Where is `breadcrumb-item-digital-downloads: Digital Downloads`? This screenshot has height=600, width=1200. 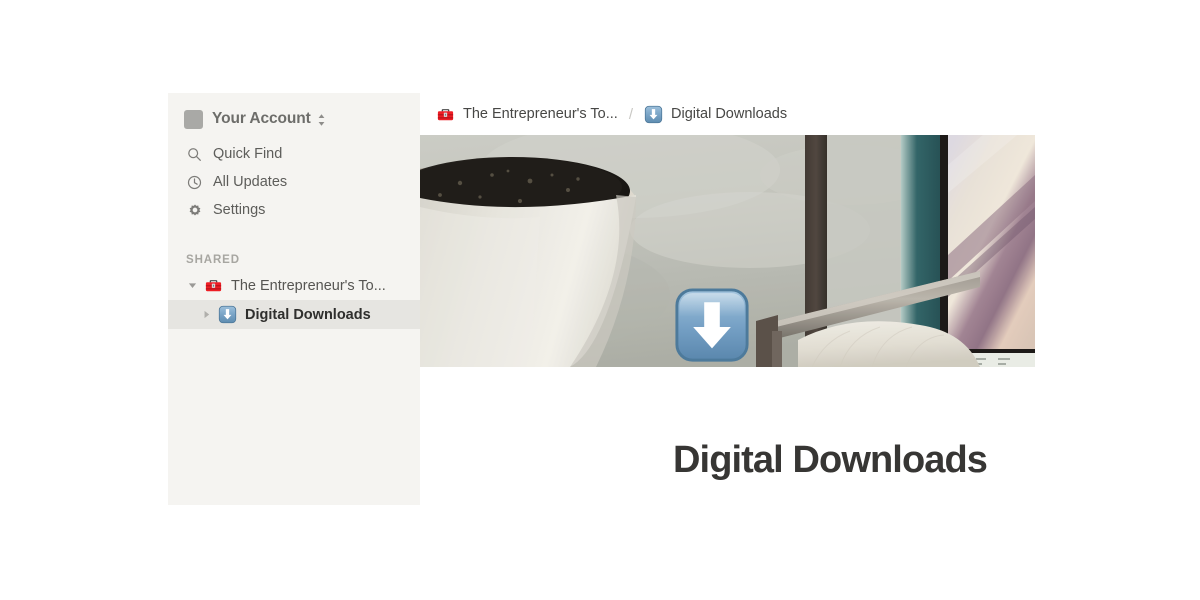 breadcrumb-item-digital-downloads: Digital Downloads is located at coordinates (715, 114).